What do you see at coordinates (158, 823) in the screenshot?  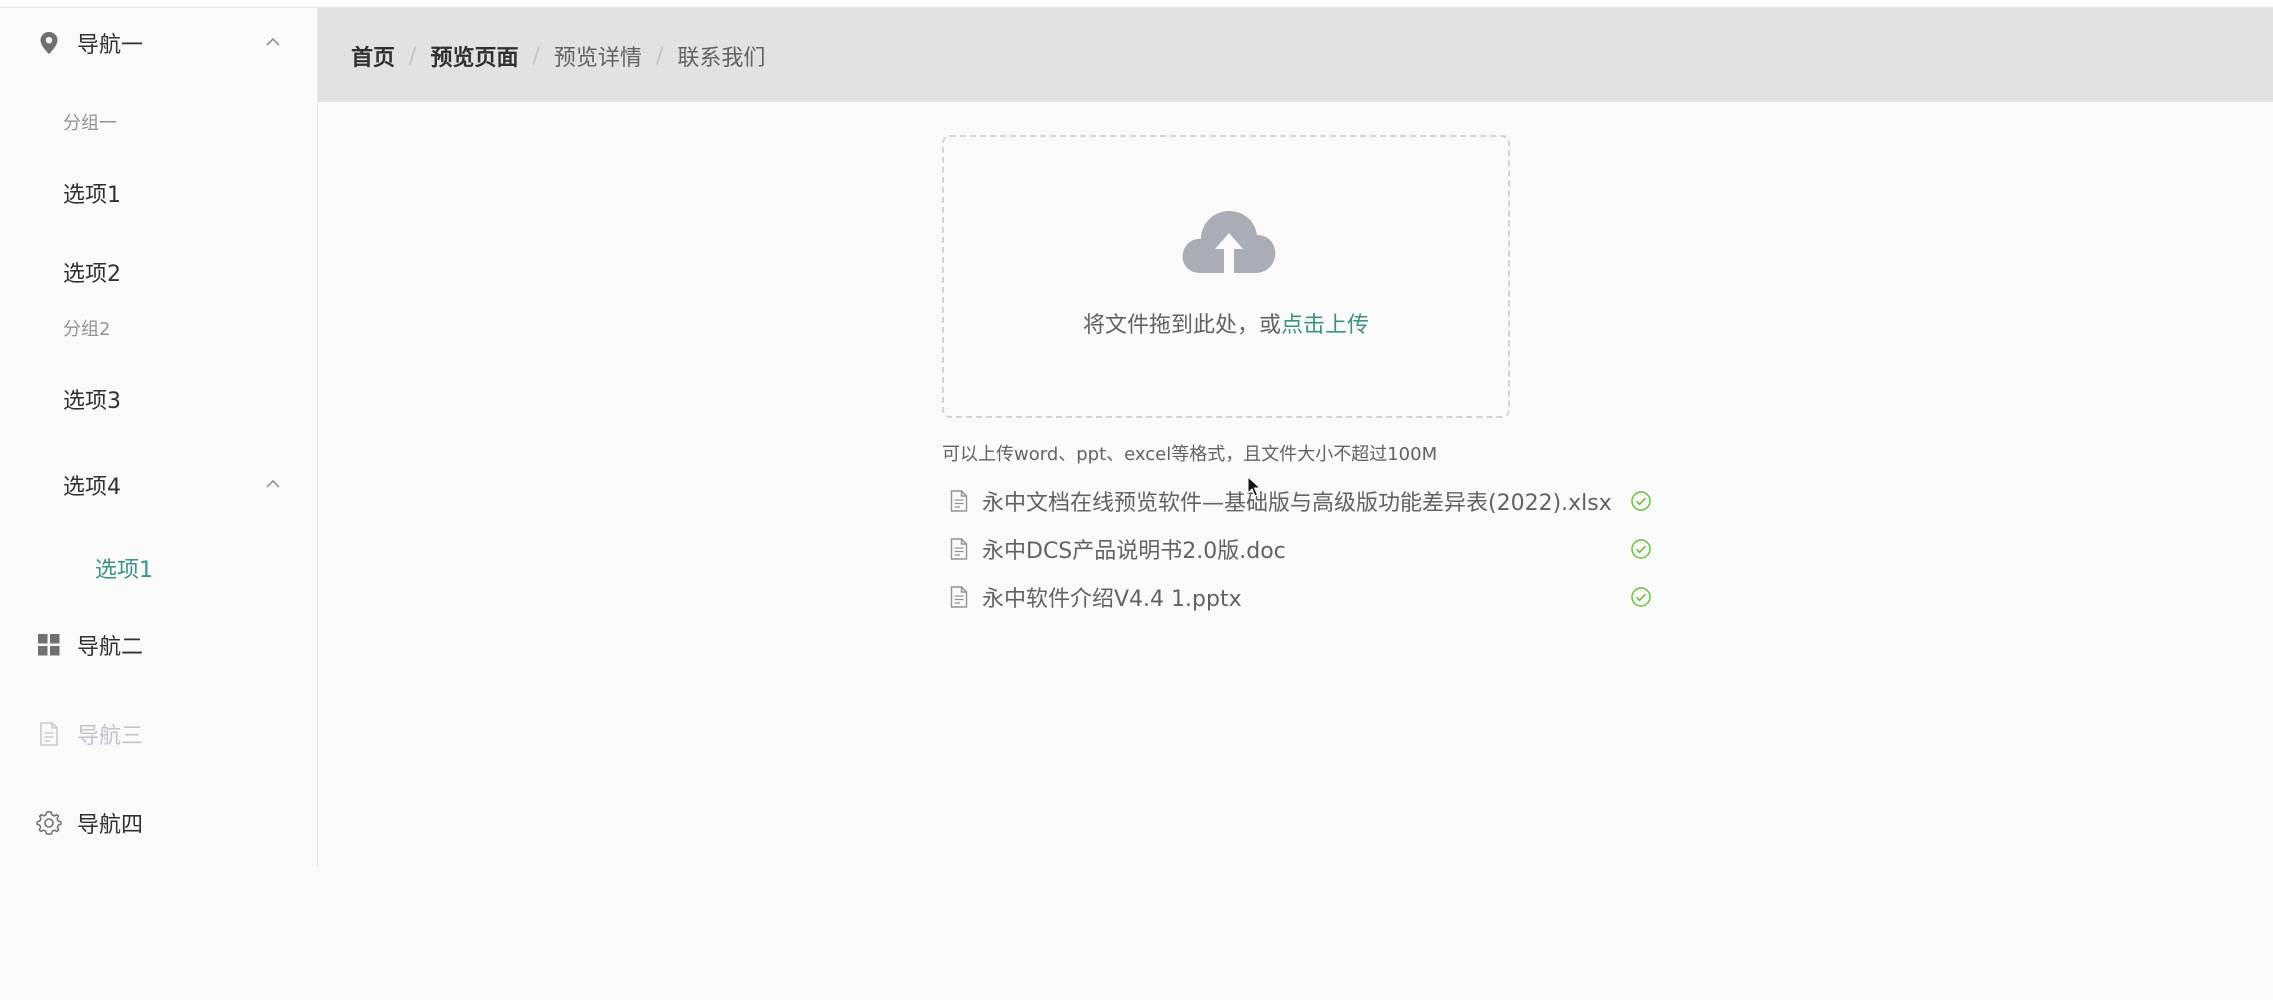 I see `sidebar-nav-4: 导航四` at bounding box center [158, 823].